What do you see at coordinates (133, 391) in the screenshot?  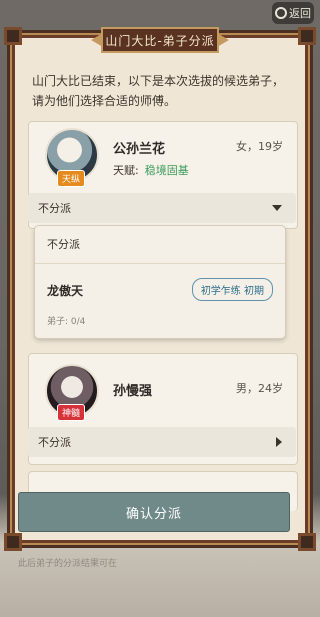 I see `candidate-name: 孙慢强` at bounding box center [133, 391].